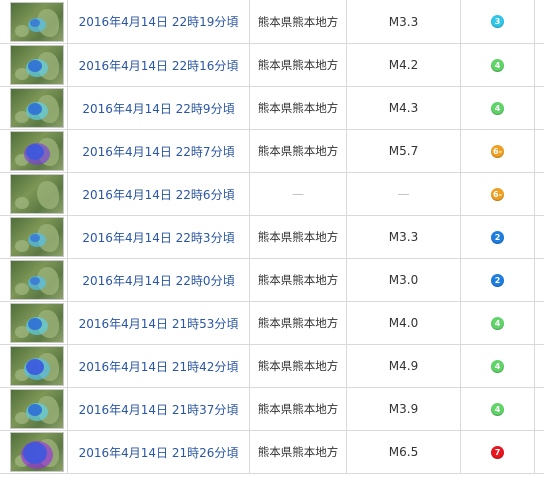  Describe the element at coordinates (404, 366) in the screenshot. I see `magnitude-cell: M4.9` at that location.